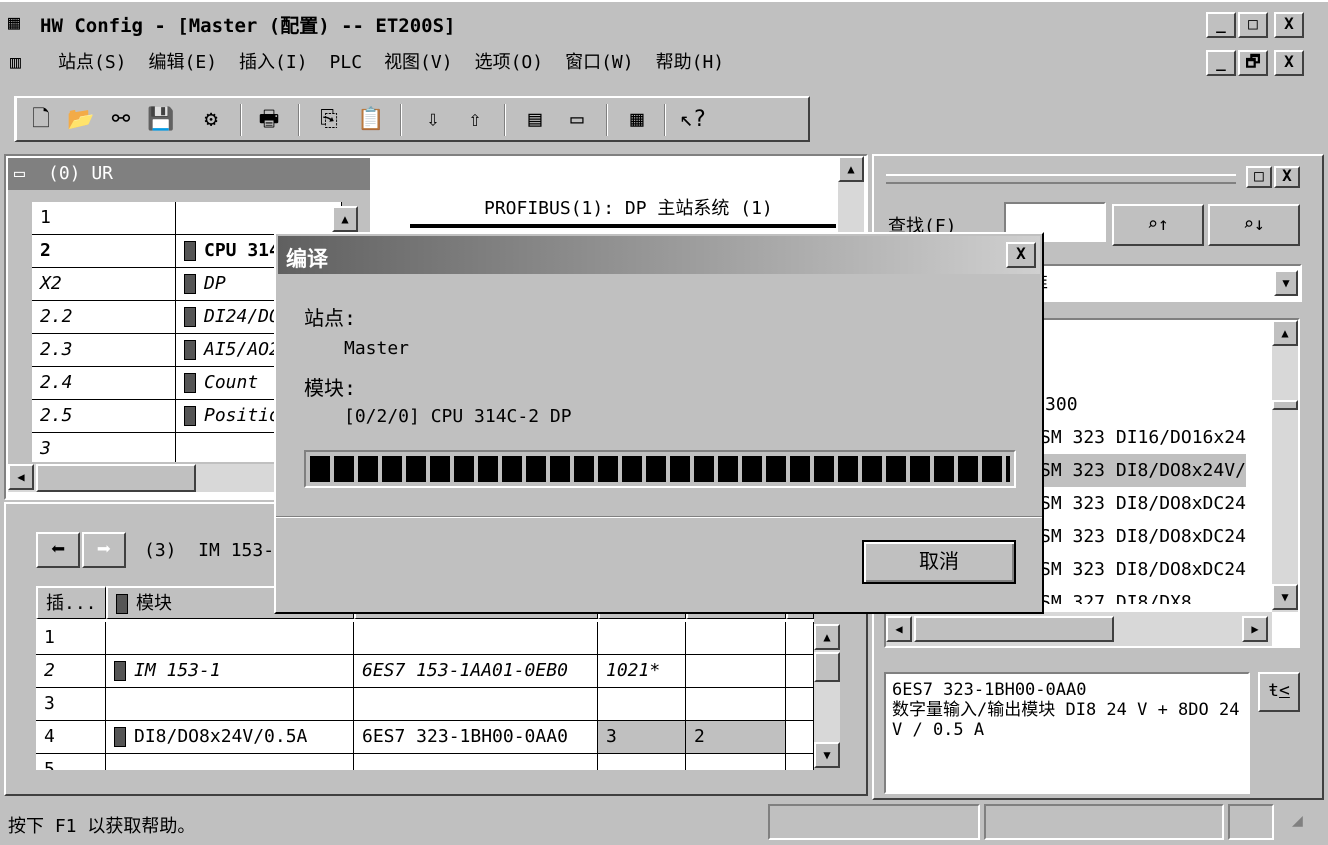 The height and width of the screenshot is (845, 1328). I want to click on detail-cell-slot: 4, so click(71, 737).